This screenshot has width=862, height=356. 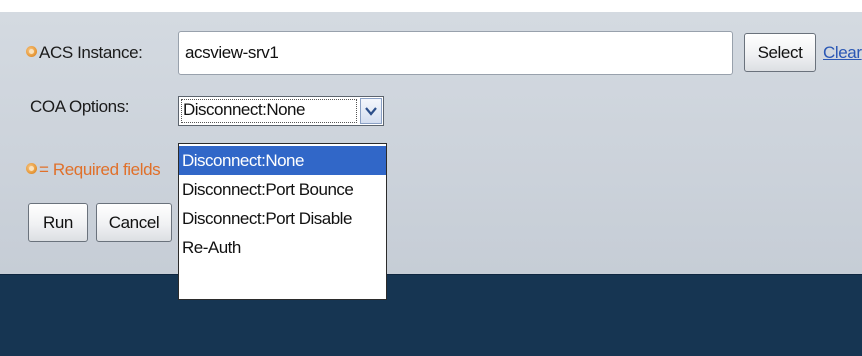 What do you see at coordinates (282, 160) in the screenshot?
I see `dropdown-option-disconnect-none: Disconnect:None` at bounding box center [282, 160].